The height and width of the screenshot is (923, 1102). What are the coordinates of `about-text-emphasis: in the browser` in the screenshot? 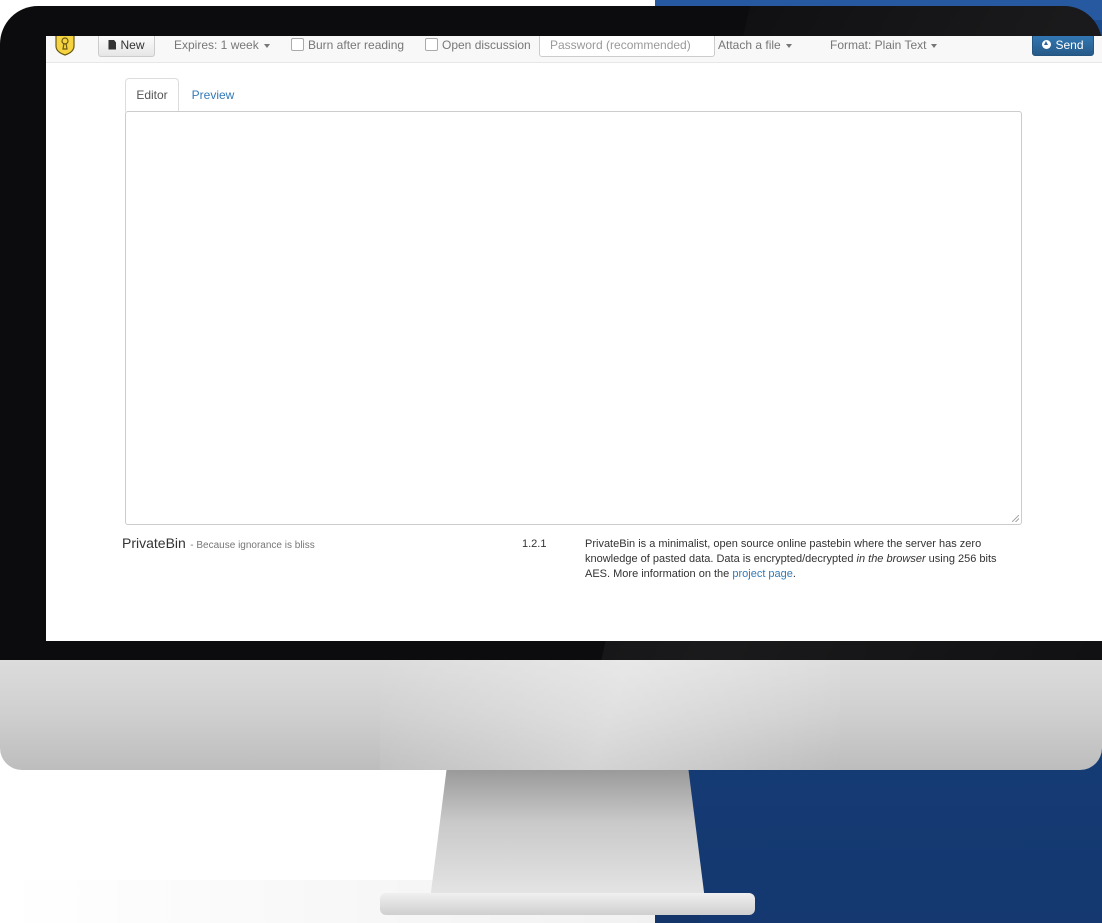 It's located at (891, 559).